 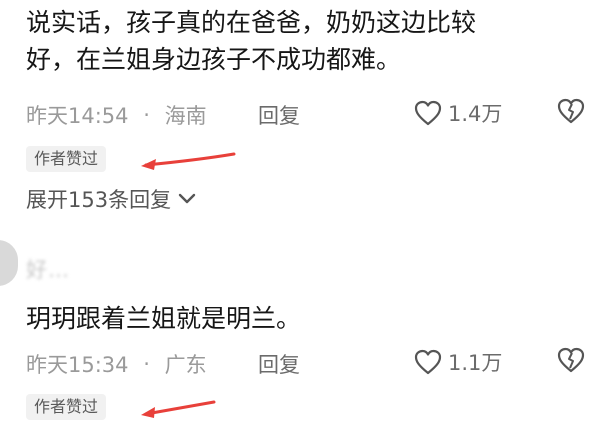 What do you see at coordinates (187, 198) in the screenshot?
I see `chevron-down-icon` at bounding box center [187, 198].